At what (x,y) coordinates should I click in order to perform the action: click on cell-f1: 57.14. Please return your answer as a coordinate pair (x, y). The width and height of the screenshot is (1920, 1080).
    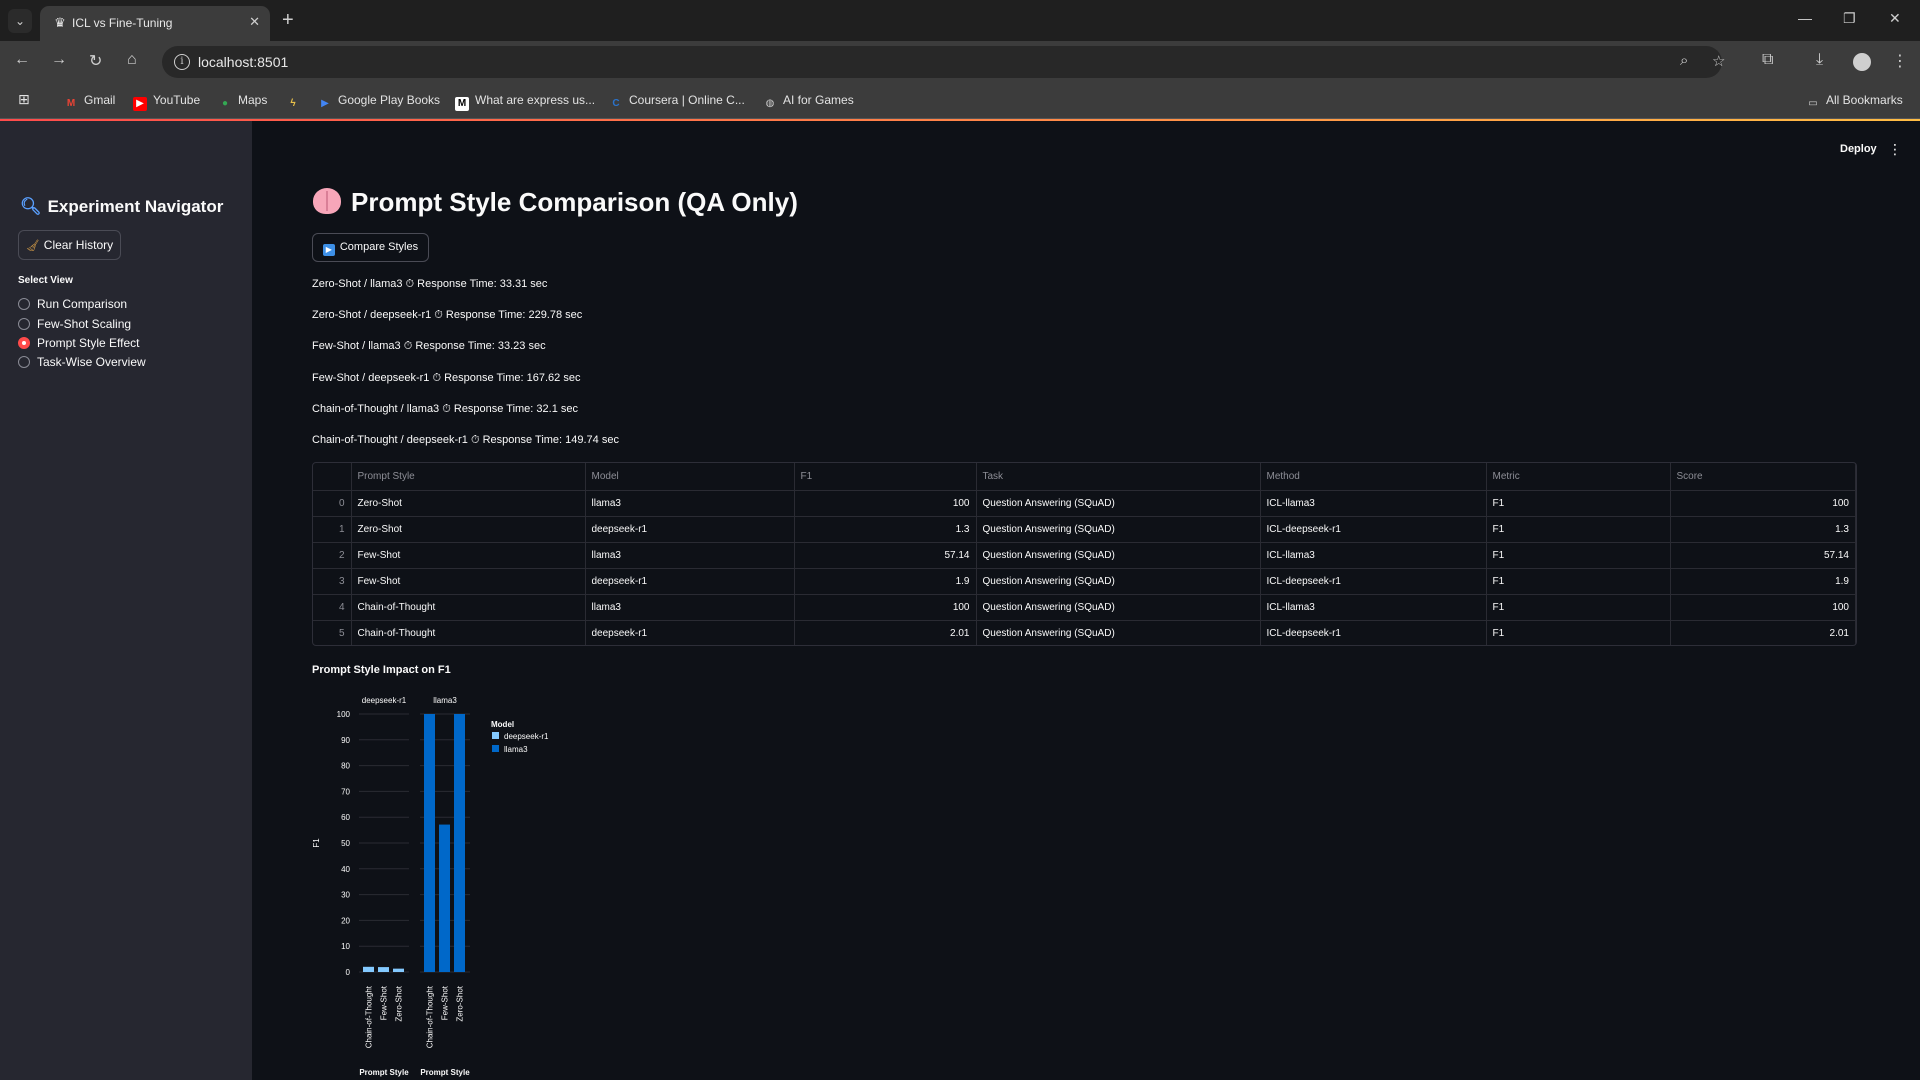
    Looking at the image, I should click on (885, 555).